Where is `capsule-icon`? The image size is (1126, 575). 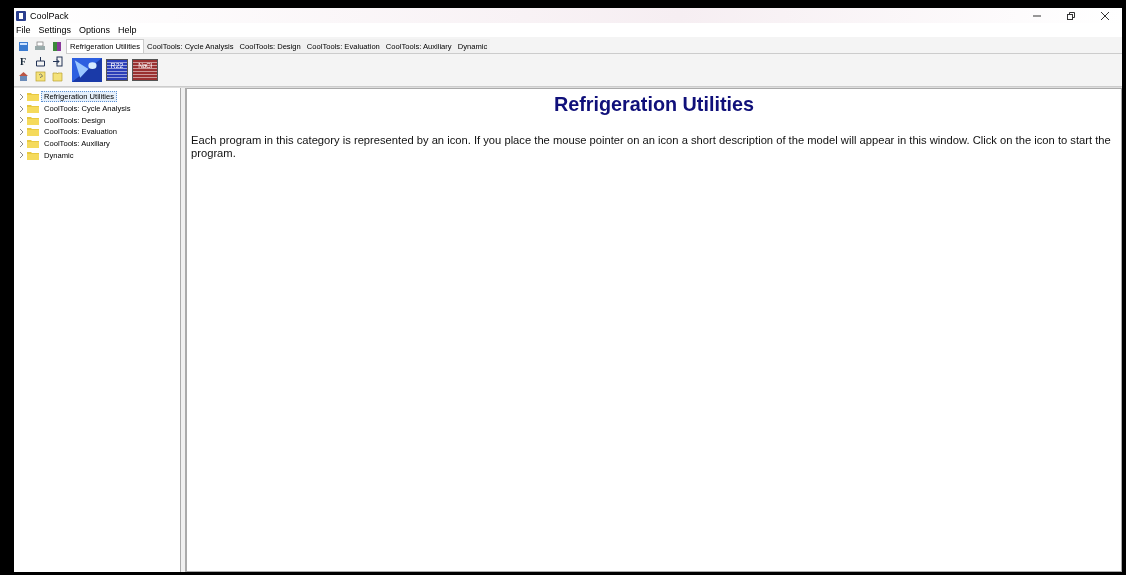 capsule-icon is located at coordinates (57, 46).